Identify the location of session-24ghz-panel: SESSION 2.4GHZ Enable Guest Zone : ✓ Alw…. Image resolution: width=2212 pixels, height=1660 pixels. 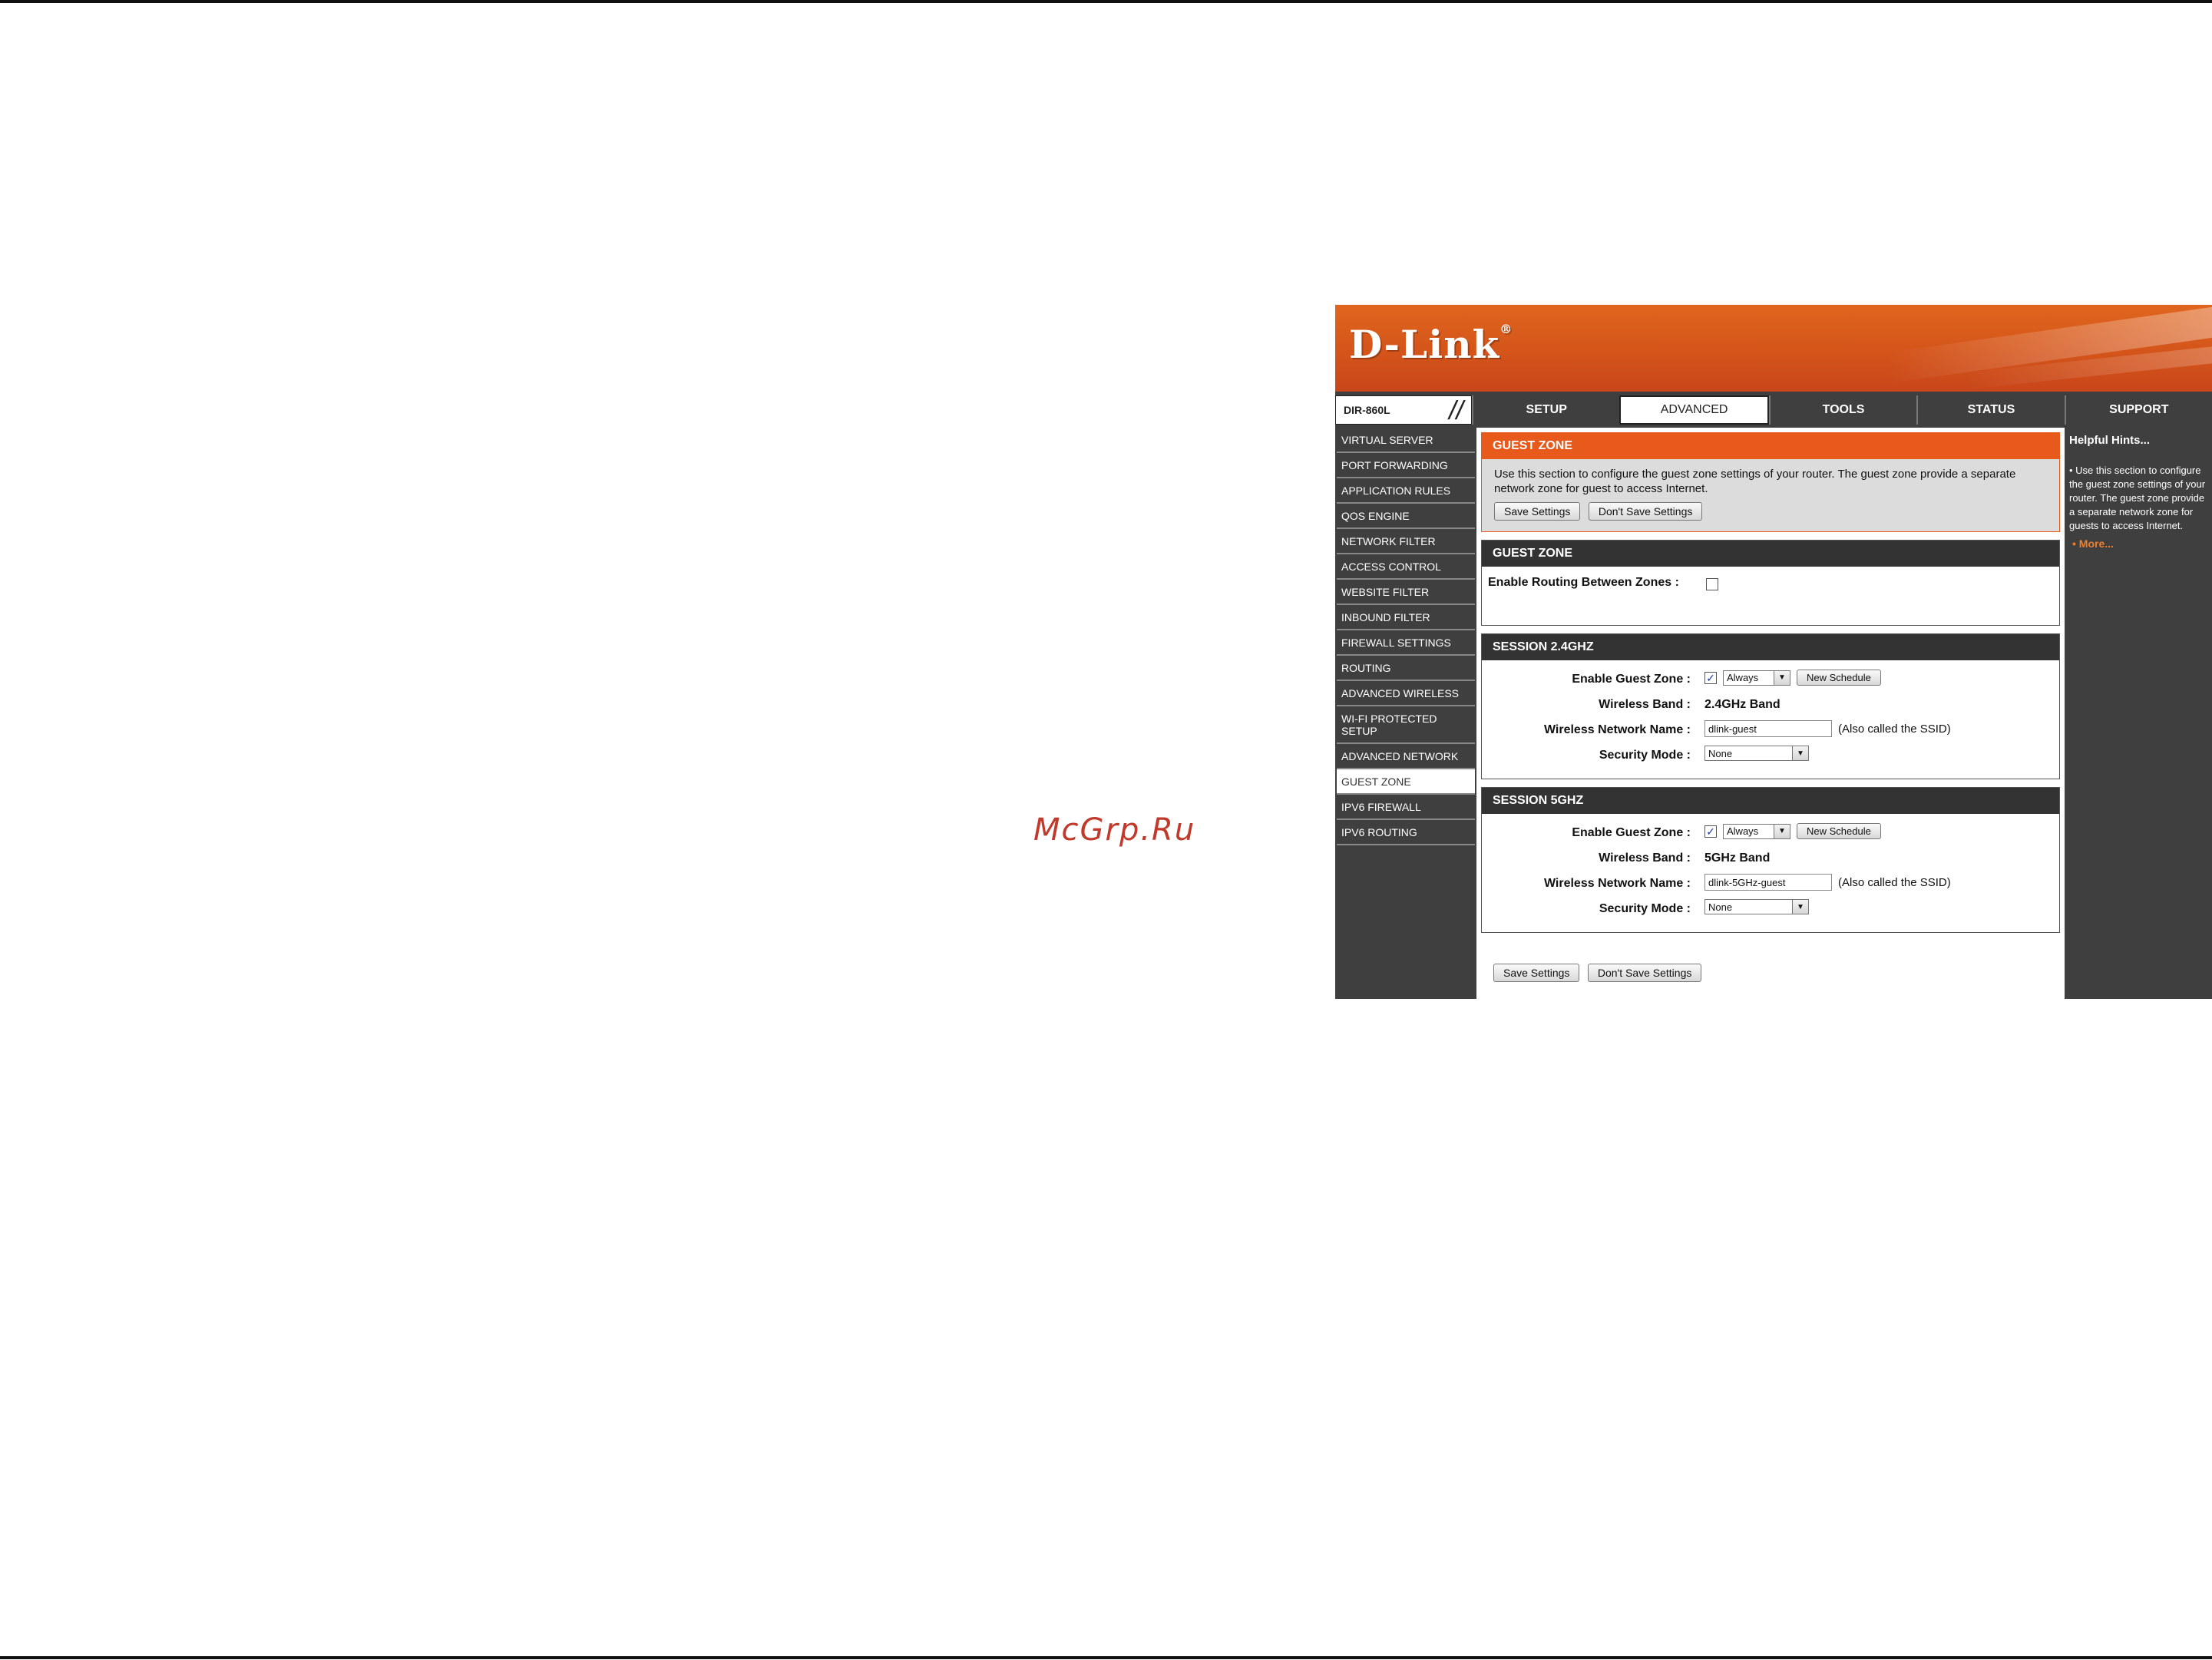
(1771, 706).